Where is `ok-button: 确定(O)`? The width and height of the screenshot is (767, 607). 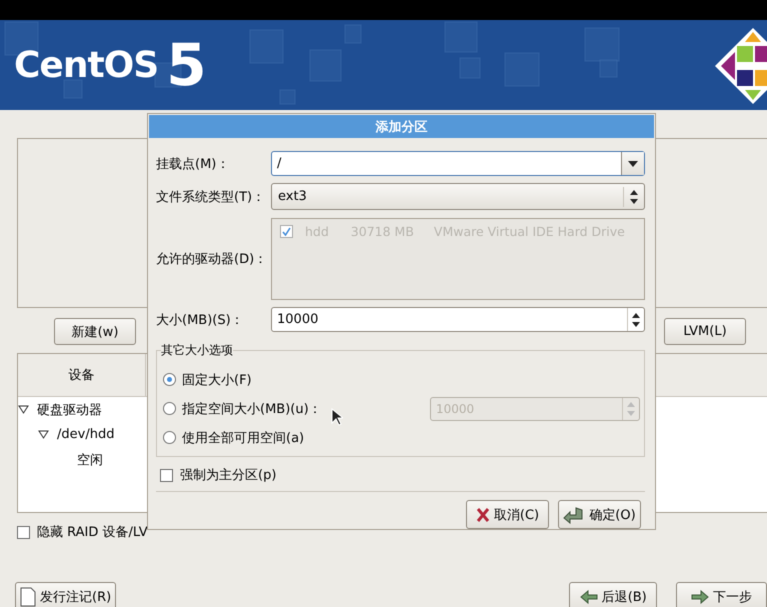
ok-button: 确定(O) is located at coordinates (599, 514).